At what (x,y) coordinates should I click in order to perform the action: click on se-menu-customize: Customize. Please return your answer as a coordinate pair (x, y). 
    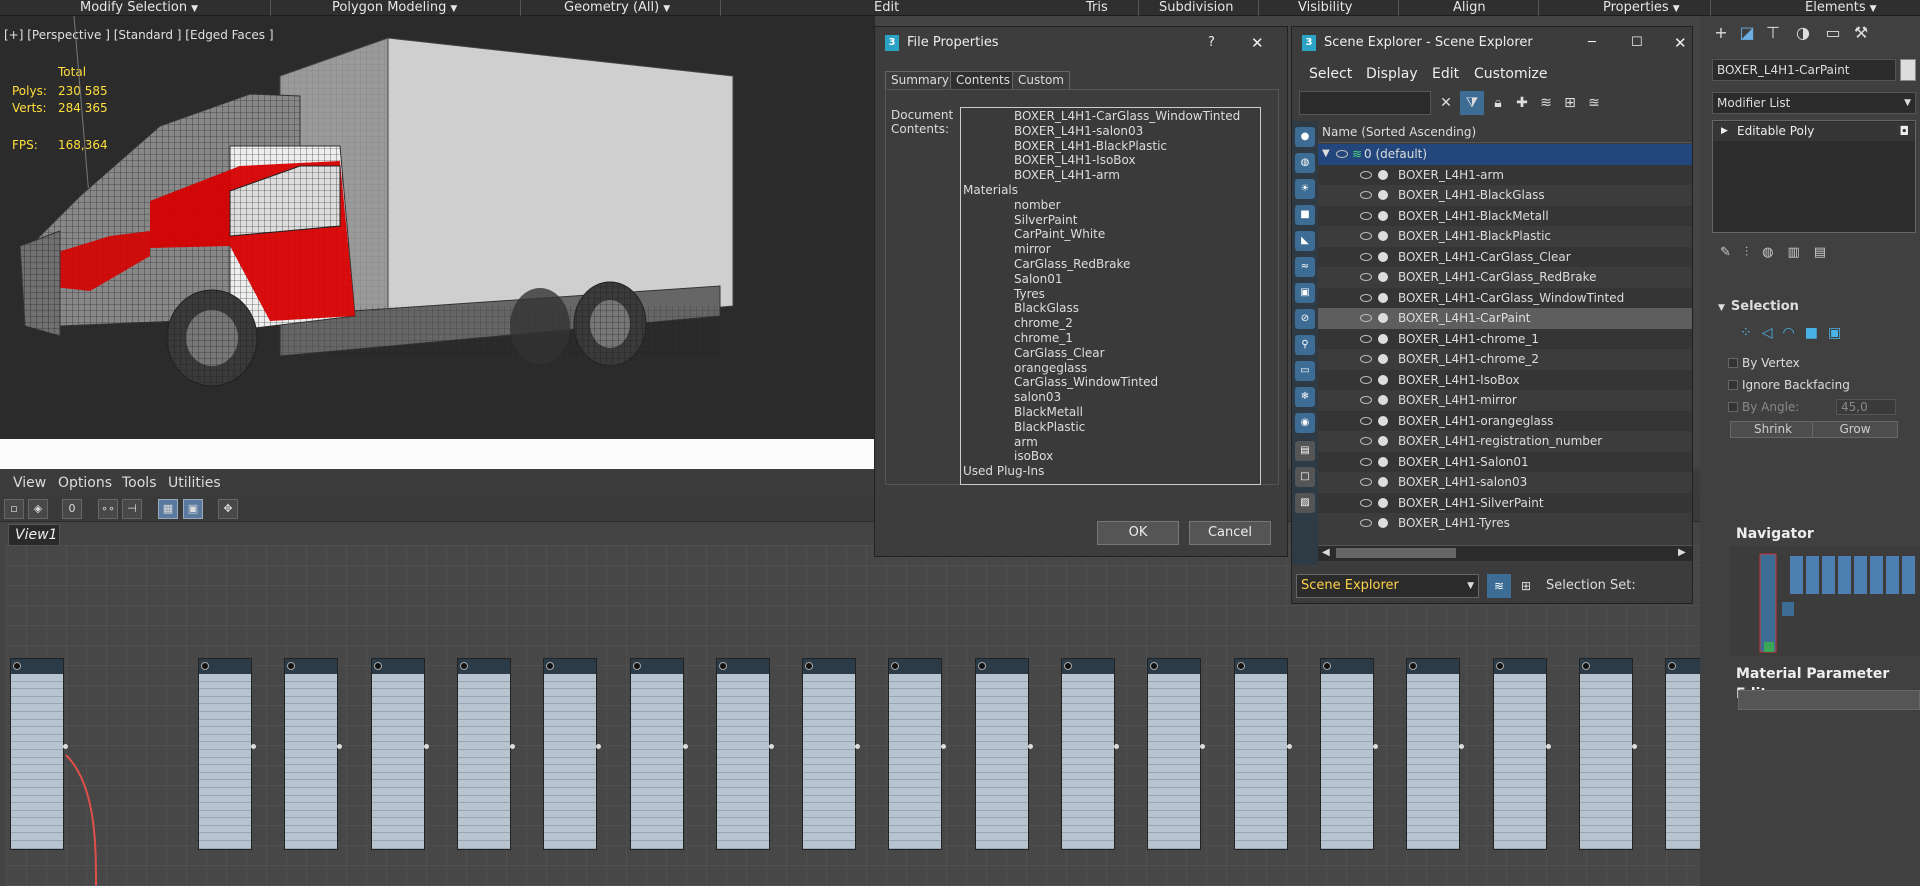
    Looking at the image, I should click on (1511, 74).